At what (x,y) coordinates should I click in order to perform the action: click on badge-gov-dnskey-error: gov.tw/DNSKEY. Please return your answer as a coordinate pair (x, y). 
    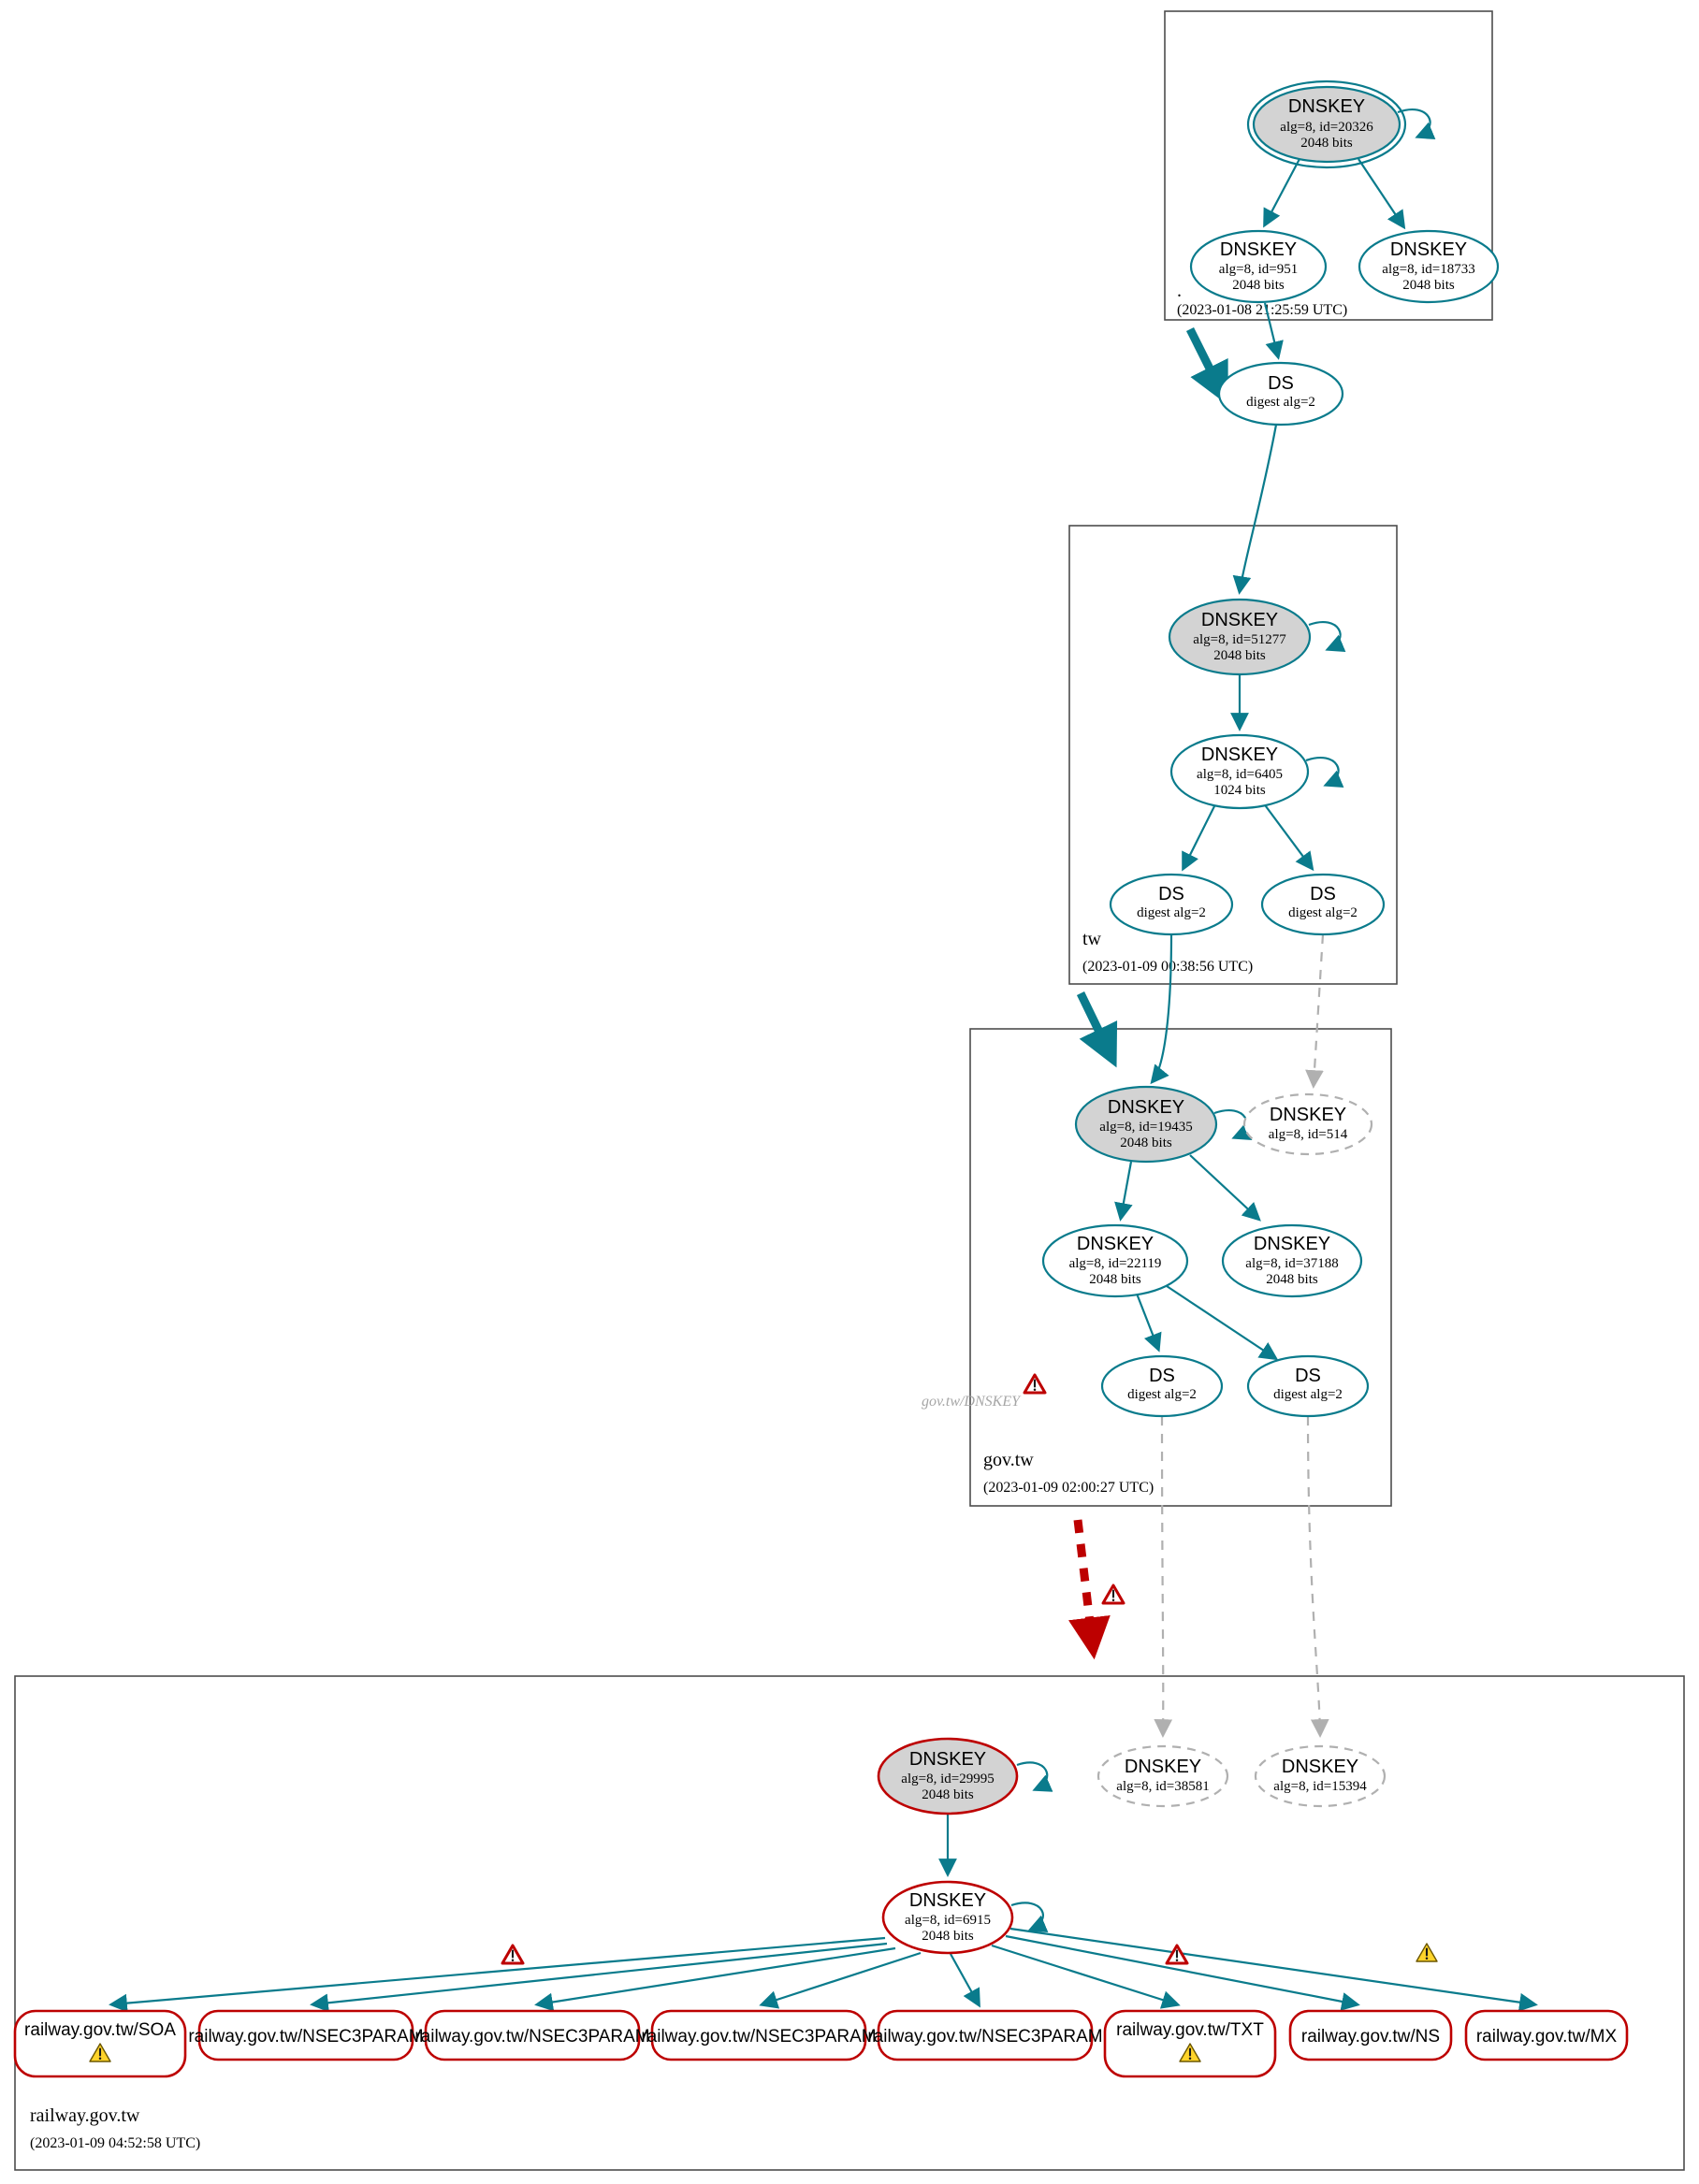
    Looking at the image, I should click on (984, 1391).